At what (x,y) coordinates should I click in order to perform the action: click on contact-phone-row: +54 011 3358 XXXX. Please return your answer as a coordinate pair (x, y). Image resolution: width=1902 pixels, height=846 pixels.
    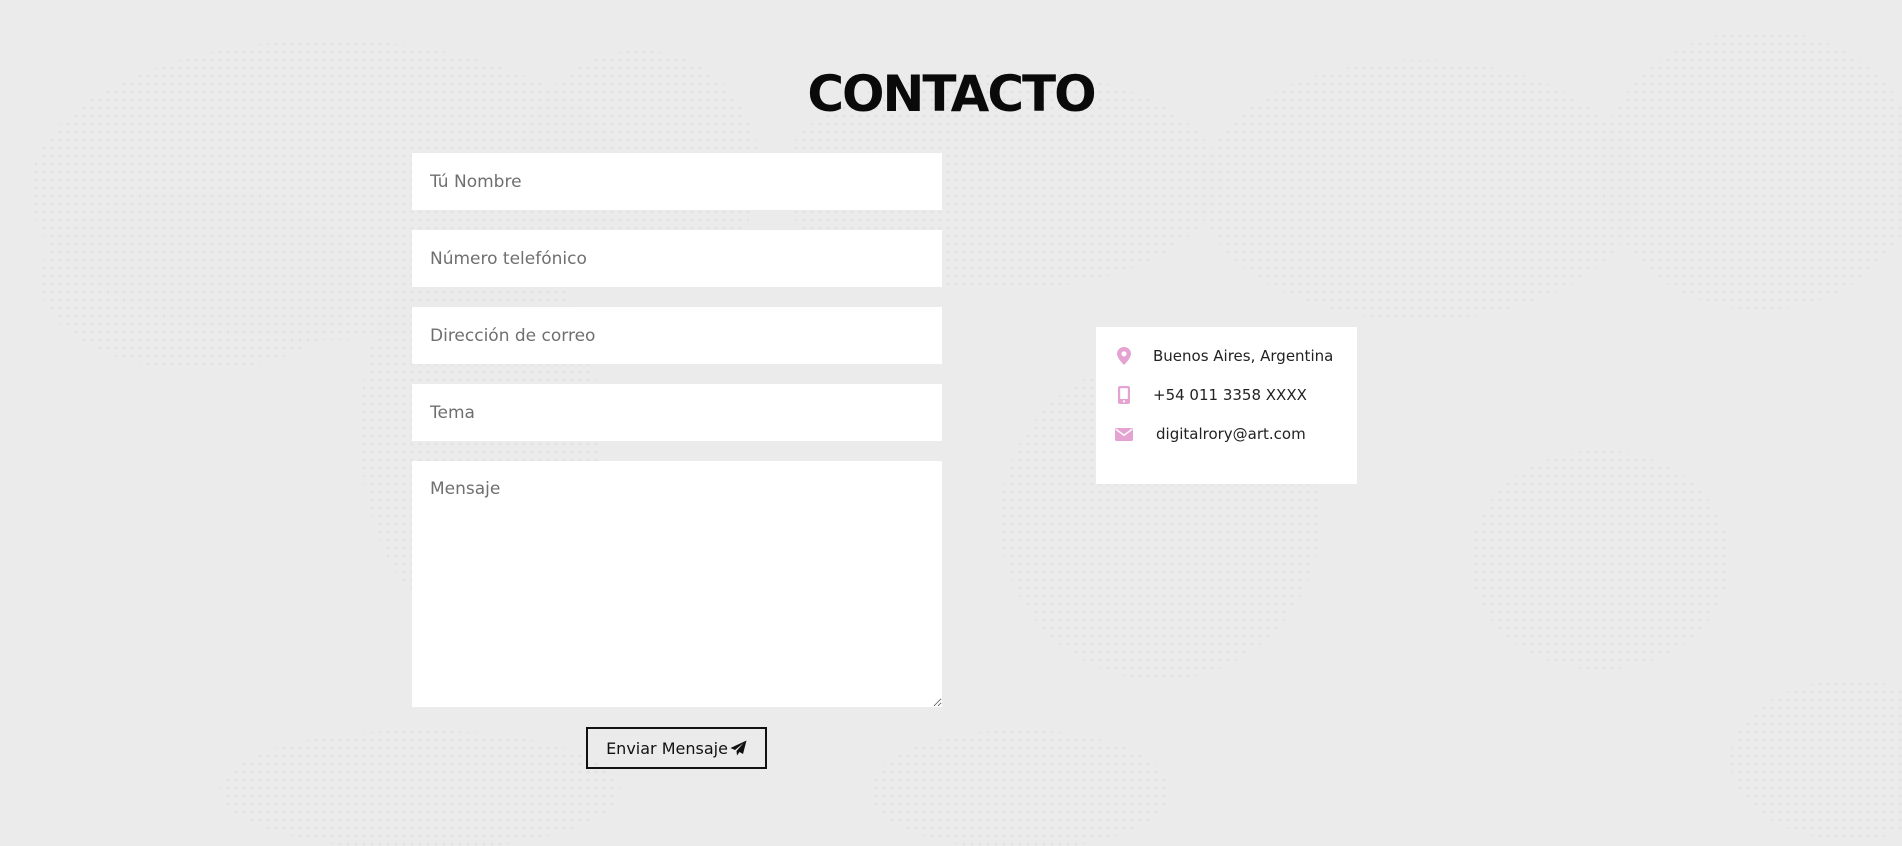
    Looking at the image, I should click on (1209, 395).